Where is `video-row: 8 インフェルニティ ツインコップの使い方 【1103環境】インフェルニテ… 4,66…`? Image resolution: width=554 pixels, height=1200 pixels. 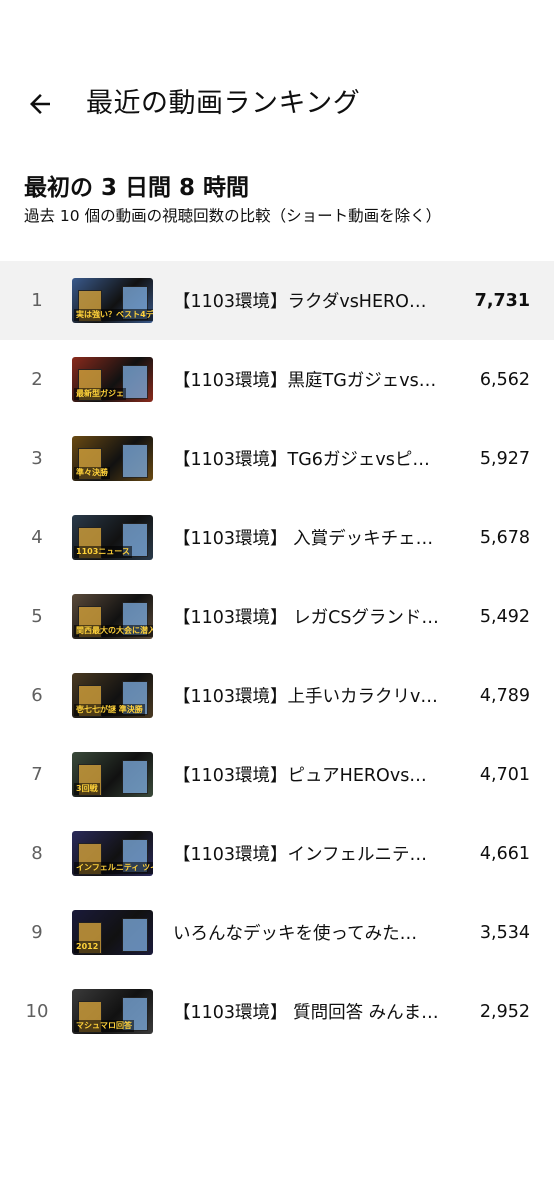 video-row: 8 インフェルニティ ツインコップの使い方 【1103環境】インフェルニテ… 4,66… is located at coordinates (277, 853).